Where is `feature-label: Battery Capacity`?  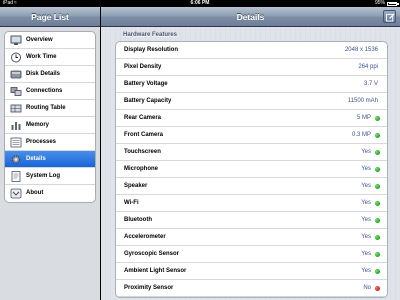 feature-label: Battery Capacity is located at coordinates (148, 101).